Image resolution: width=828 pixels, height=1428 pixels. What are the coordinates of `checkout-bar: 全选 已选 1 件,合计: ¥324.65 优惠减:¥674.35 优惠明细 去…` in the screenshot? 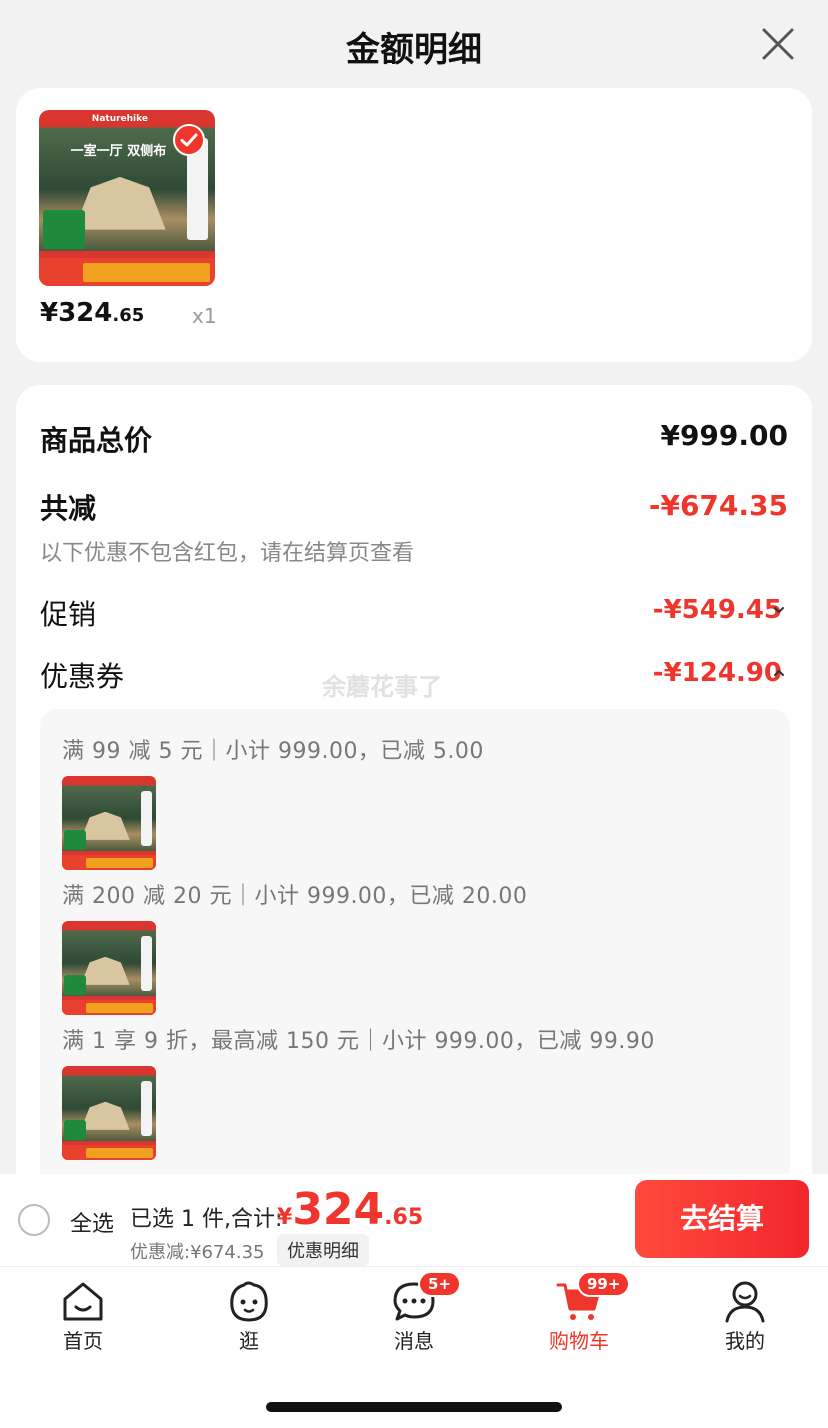 It's located at (414, 1220).